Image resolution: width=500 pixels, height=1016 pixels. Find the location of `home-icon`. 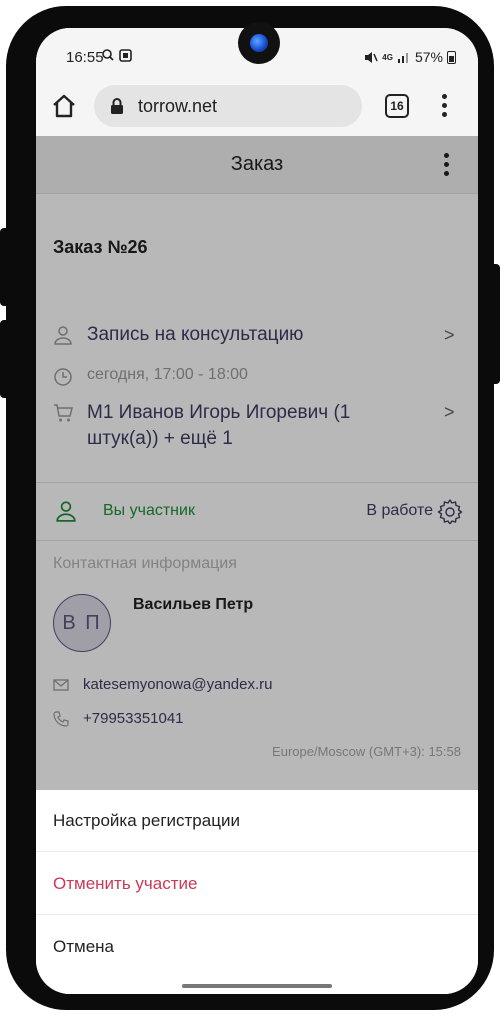

home-icon is located at coordinates (64, 106).